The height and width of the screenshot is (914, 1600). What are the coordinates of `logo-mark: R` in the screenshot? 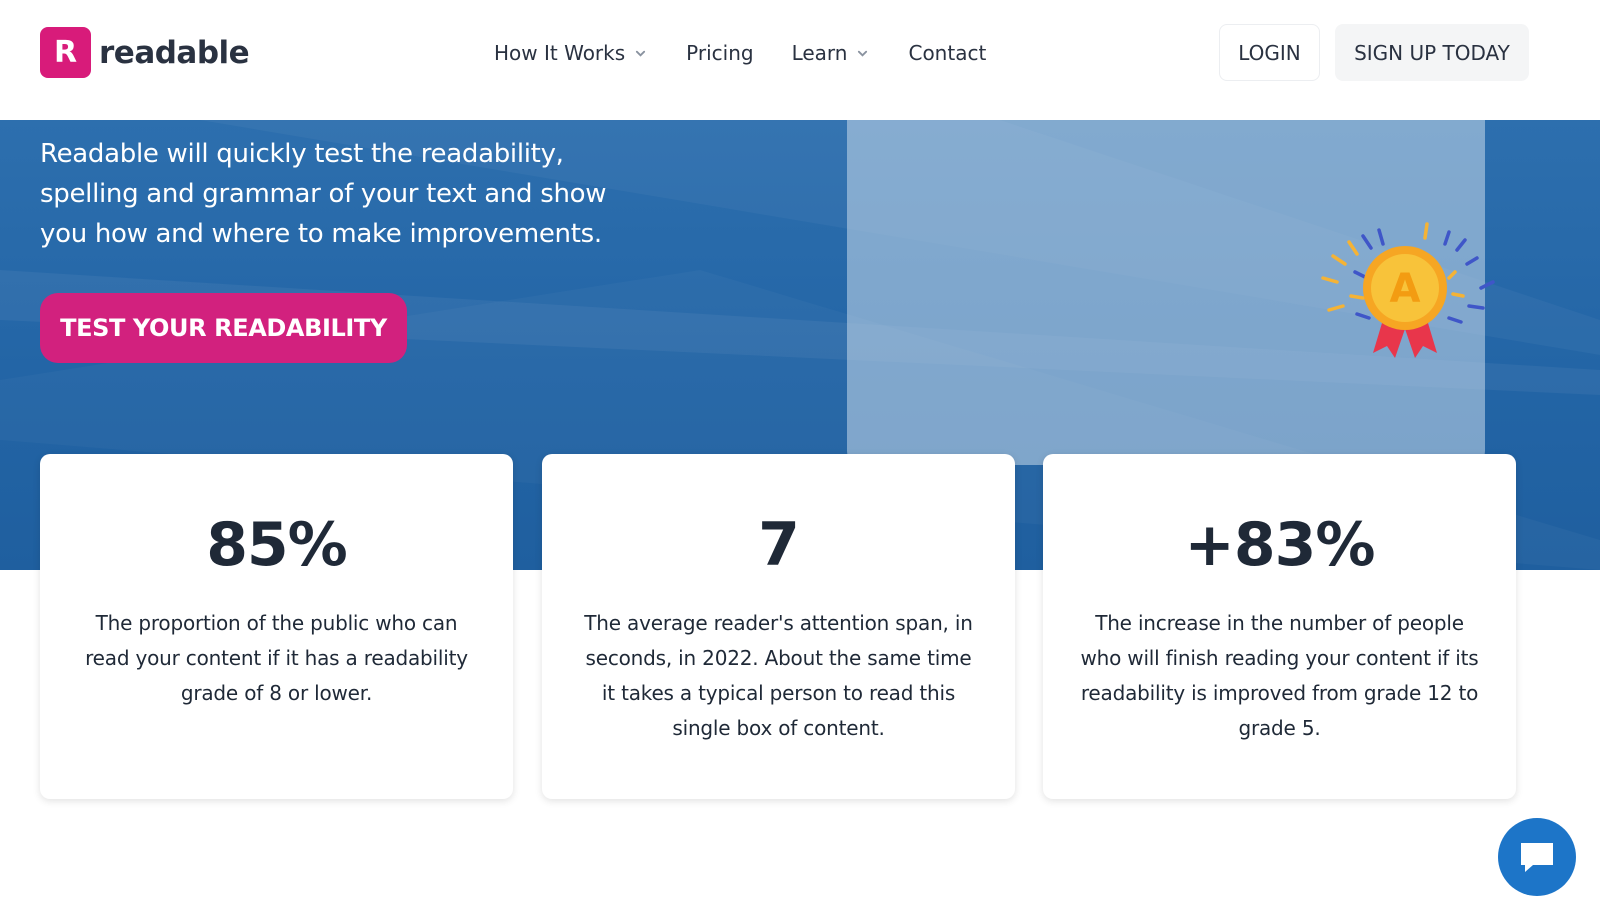 It's located at (65, 52).